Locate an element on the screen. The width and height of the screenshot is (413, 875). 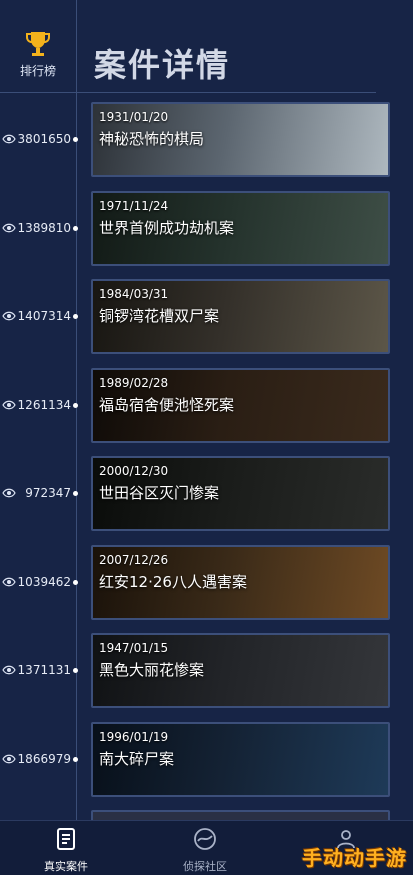
case-card: 2000/12/30 世田谷区灭门惨案 is located at coordinates (240, 493).